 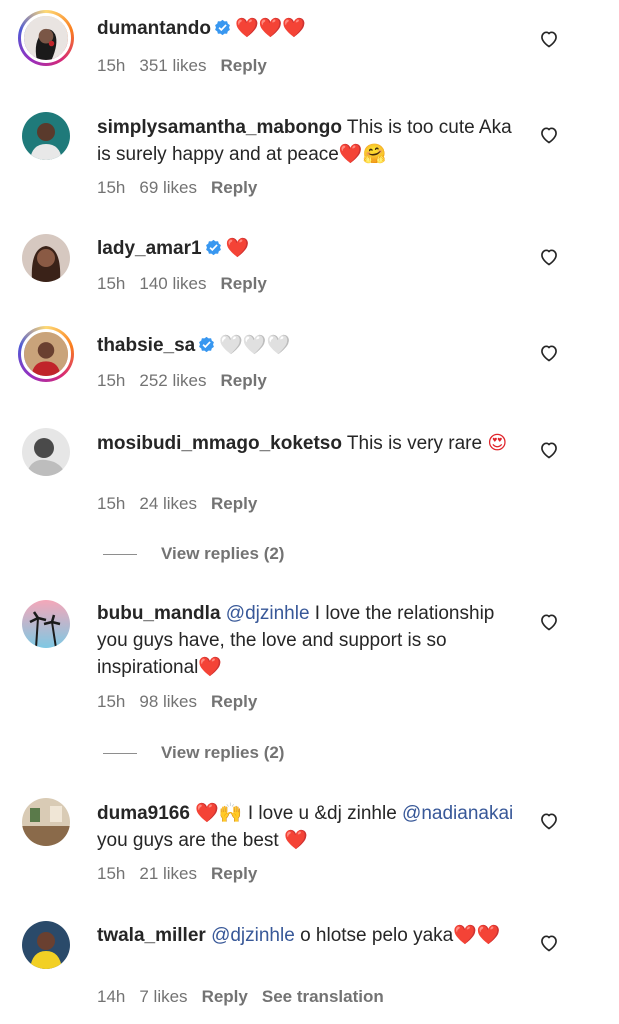 I want to click on likes-count: 7 likes, so click(x=163, y=996).